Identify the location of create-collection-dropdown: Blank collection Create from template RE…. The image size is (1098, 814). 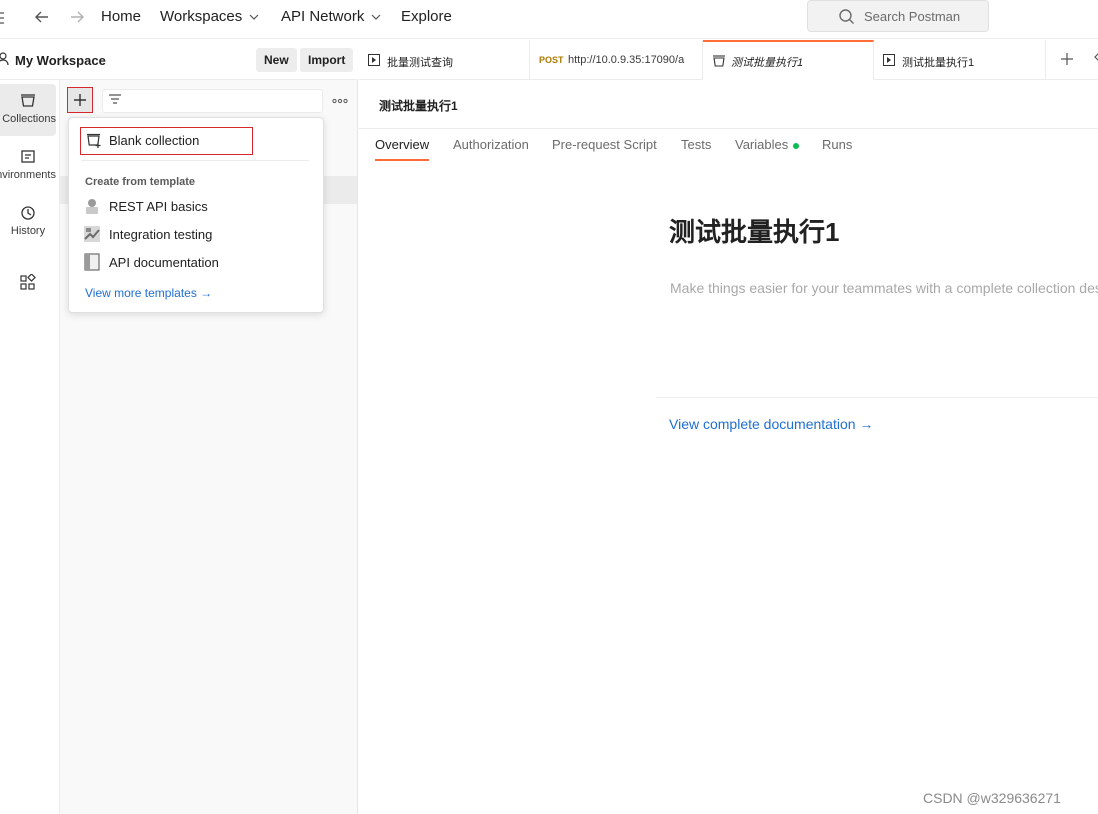
(196, 215).